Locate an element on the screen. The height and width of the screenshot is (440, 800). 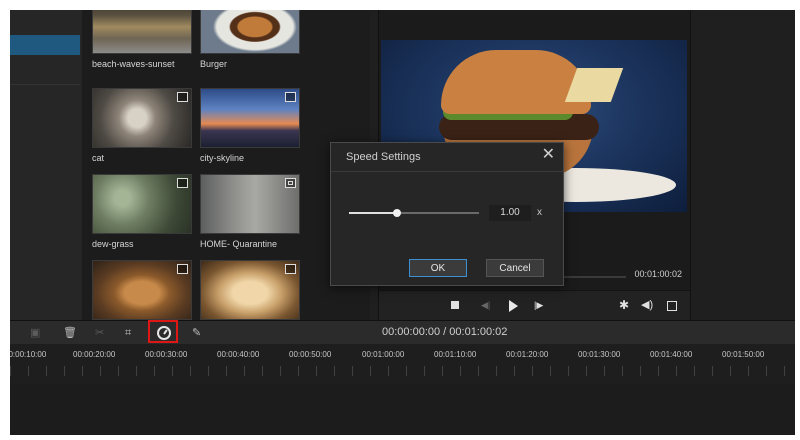
delete-icon: 🗑 is located at coordinates (70, 333).